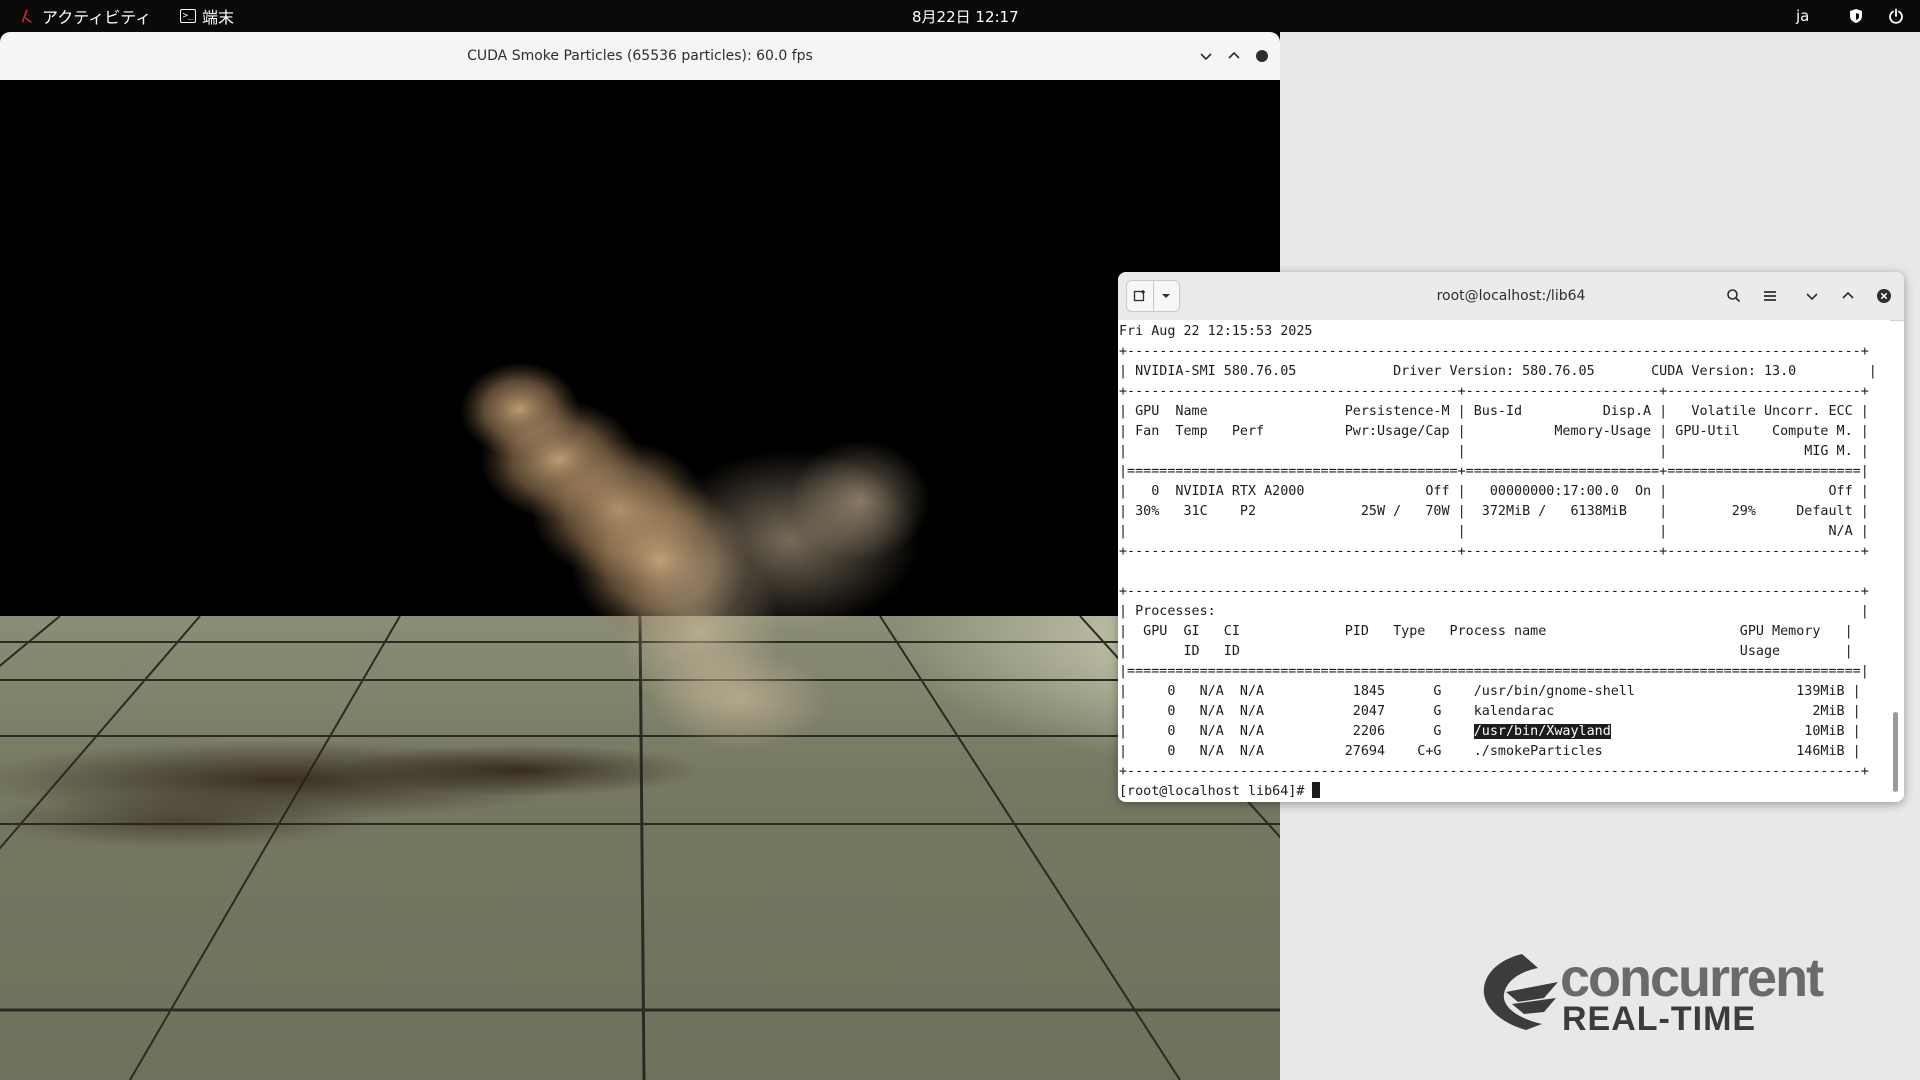 The height and width of the screenshot is (1080, 1920). Describe the element at coordinates (1659, 1017) in the screenshot. I see `logo-line2: REAL-TIME` at that location.